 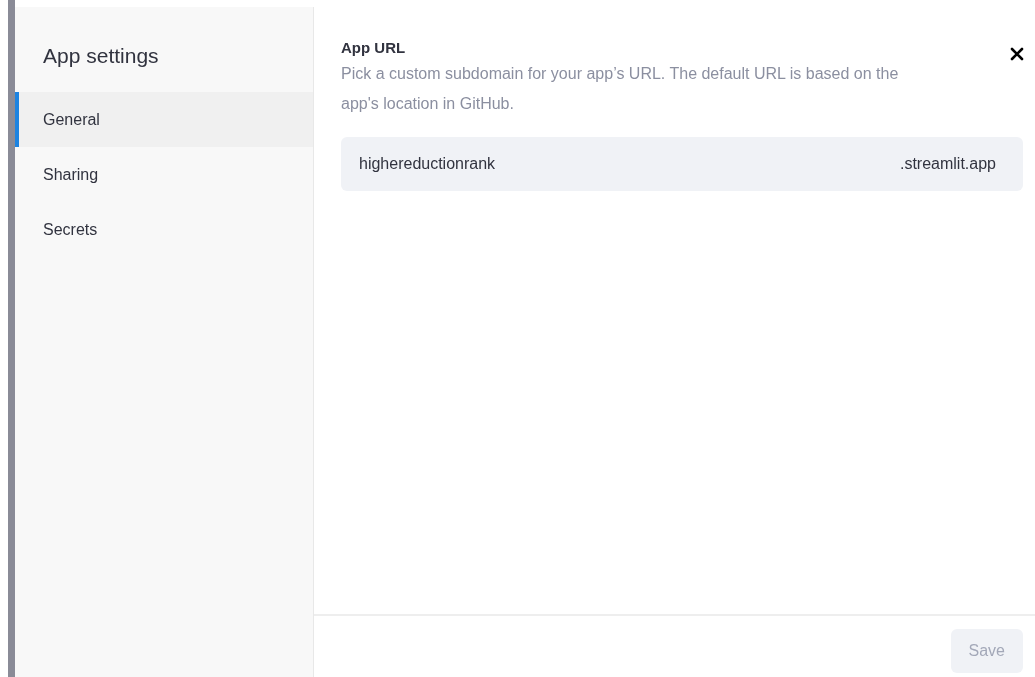 What do you see at coordinates (164, 119) in the screenshot?
I see `sidebar-item: General` at bounding box center [164, 119].